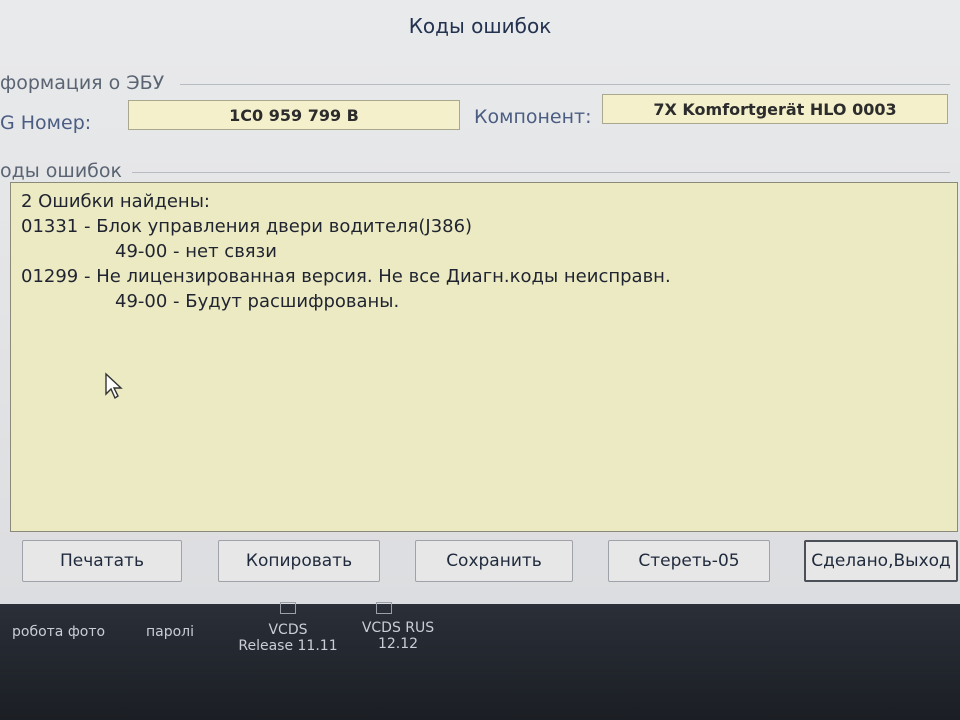 This screenshot has height=720, width=960. I want to click on desktop-shortcut-vcds-rus: VCDS RUS 12.12, so click(398, 636).